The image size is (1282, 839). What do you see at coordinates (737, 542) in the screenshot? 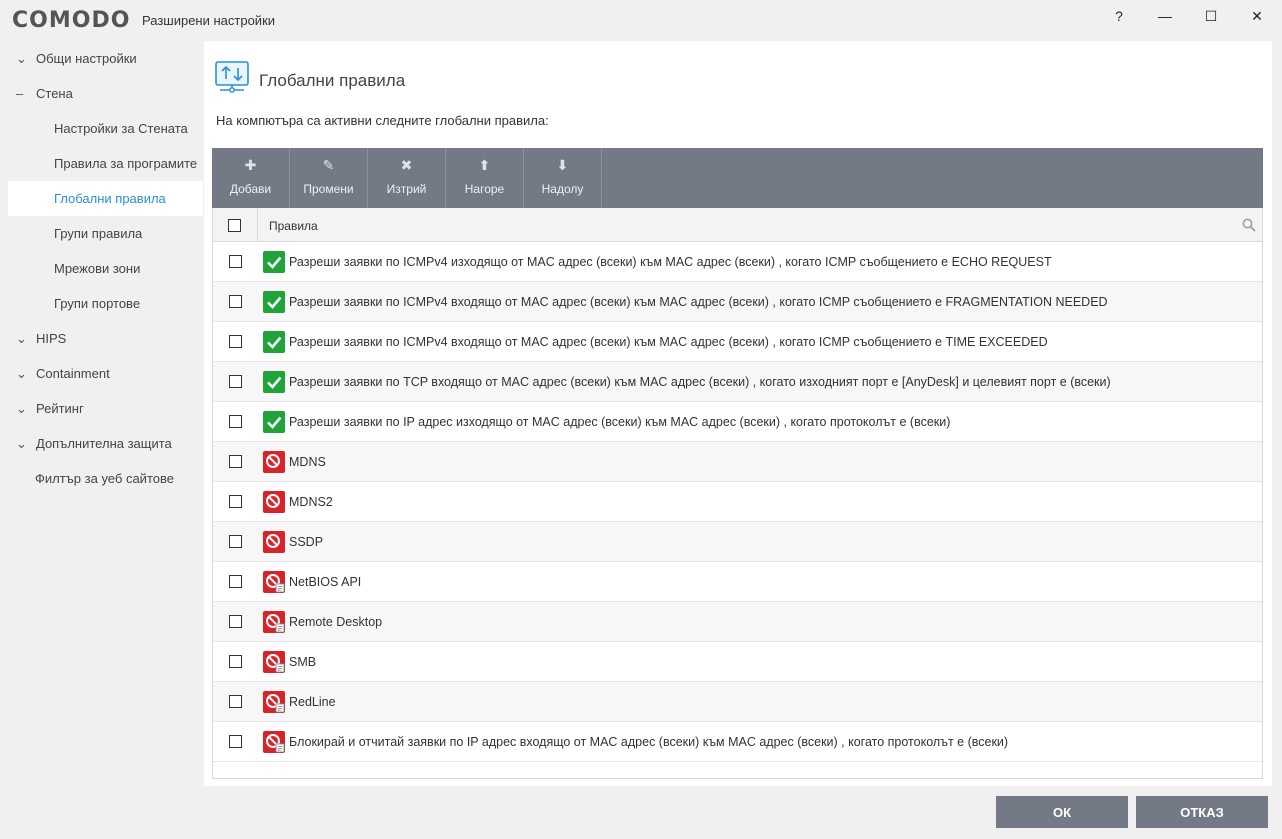
I see `table-row: SSDP` at bounding box center [737, 542].